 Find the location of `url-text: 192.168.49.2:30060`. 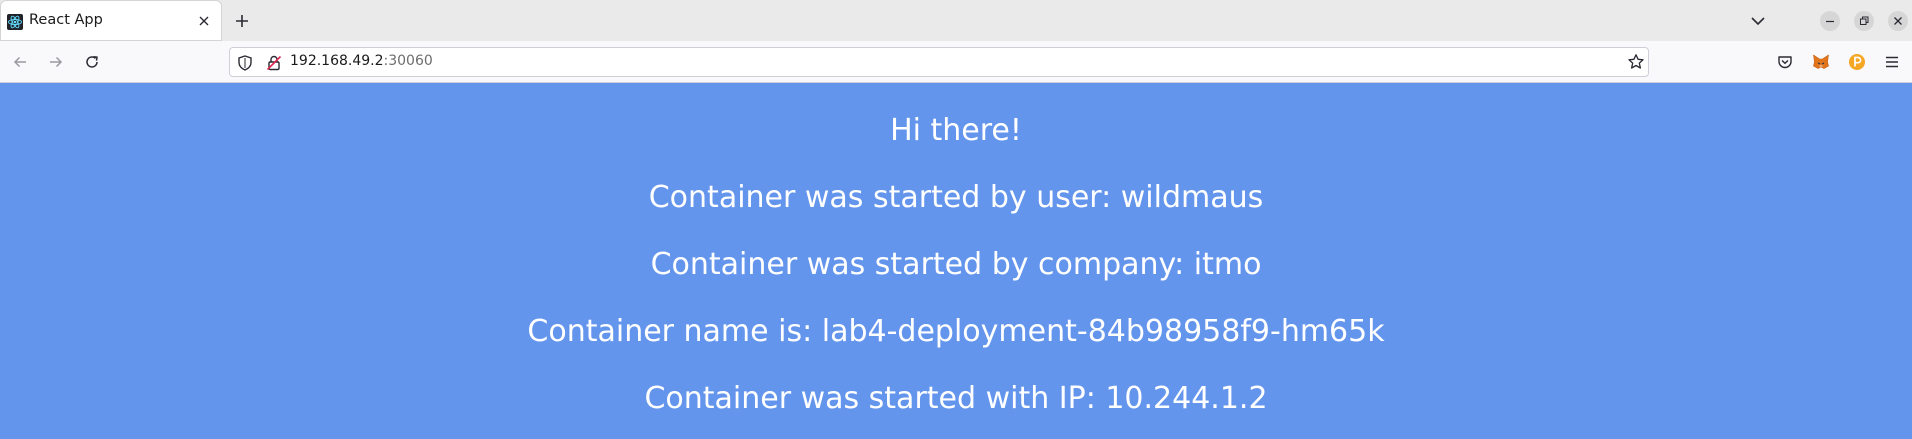

url-text: 192.168.49.2:30060 is located at coordinates (361, 61).